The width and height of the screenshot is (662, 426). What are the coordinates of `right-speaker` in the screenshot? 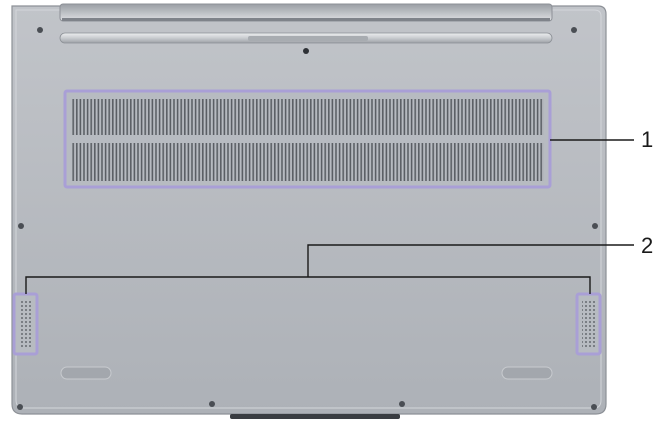 It's located at (588, 324).